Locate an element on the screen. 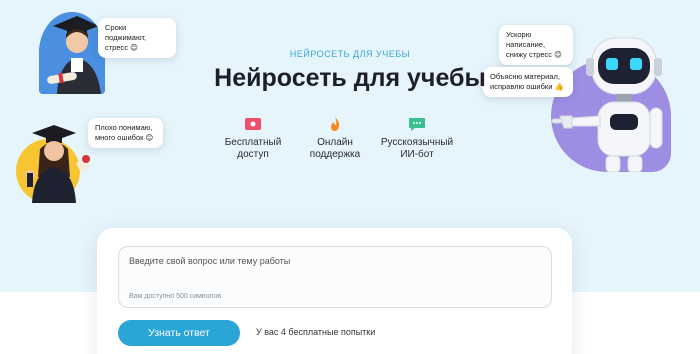  speech-bubble-speedup: Ускорю написание, снижу стресс 😊 is located at coordinates (536, 45).